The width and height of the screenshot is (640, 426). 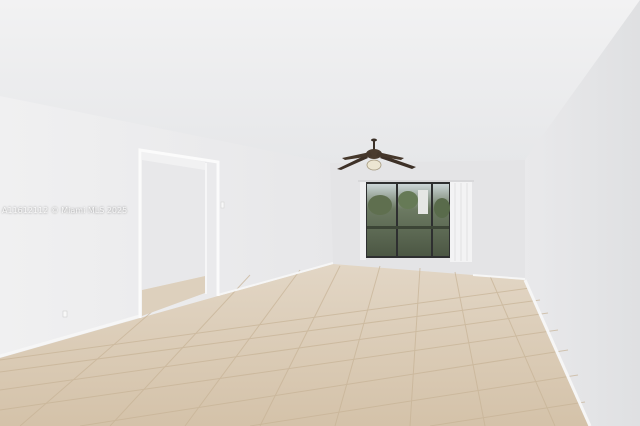 I want to click on wall-outlet, so click(x=65, y=314).